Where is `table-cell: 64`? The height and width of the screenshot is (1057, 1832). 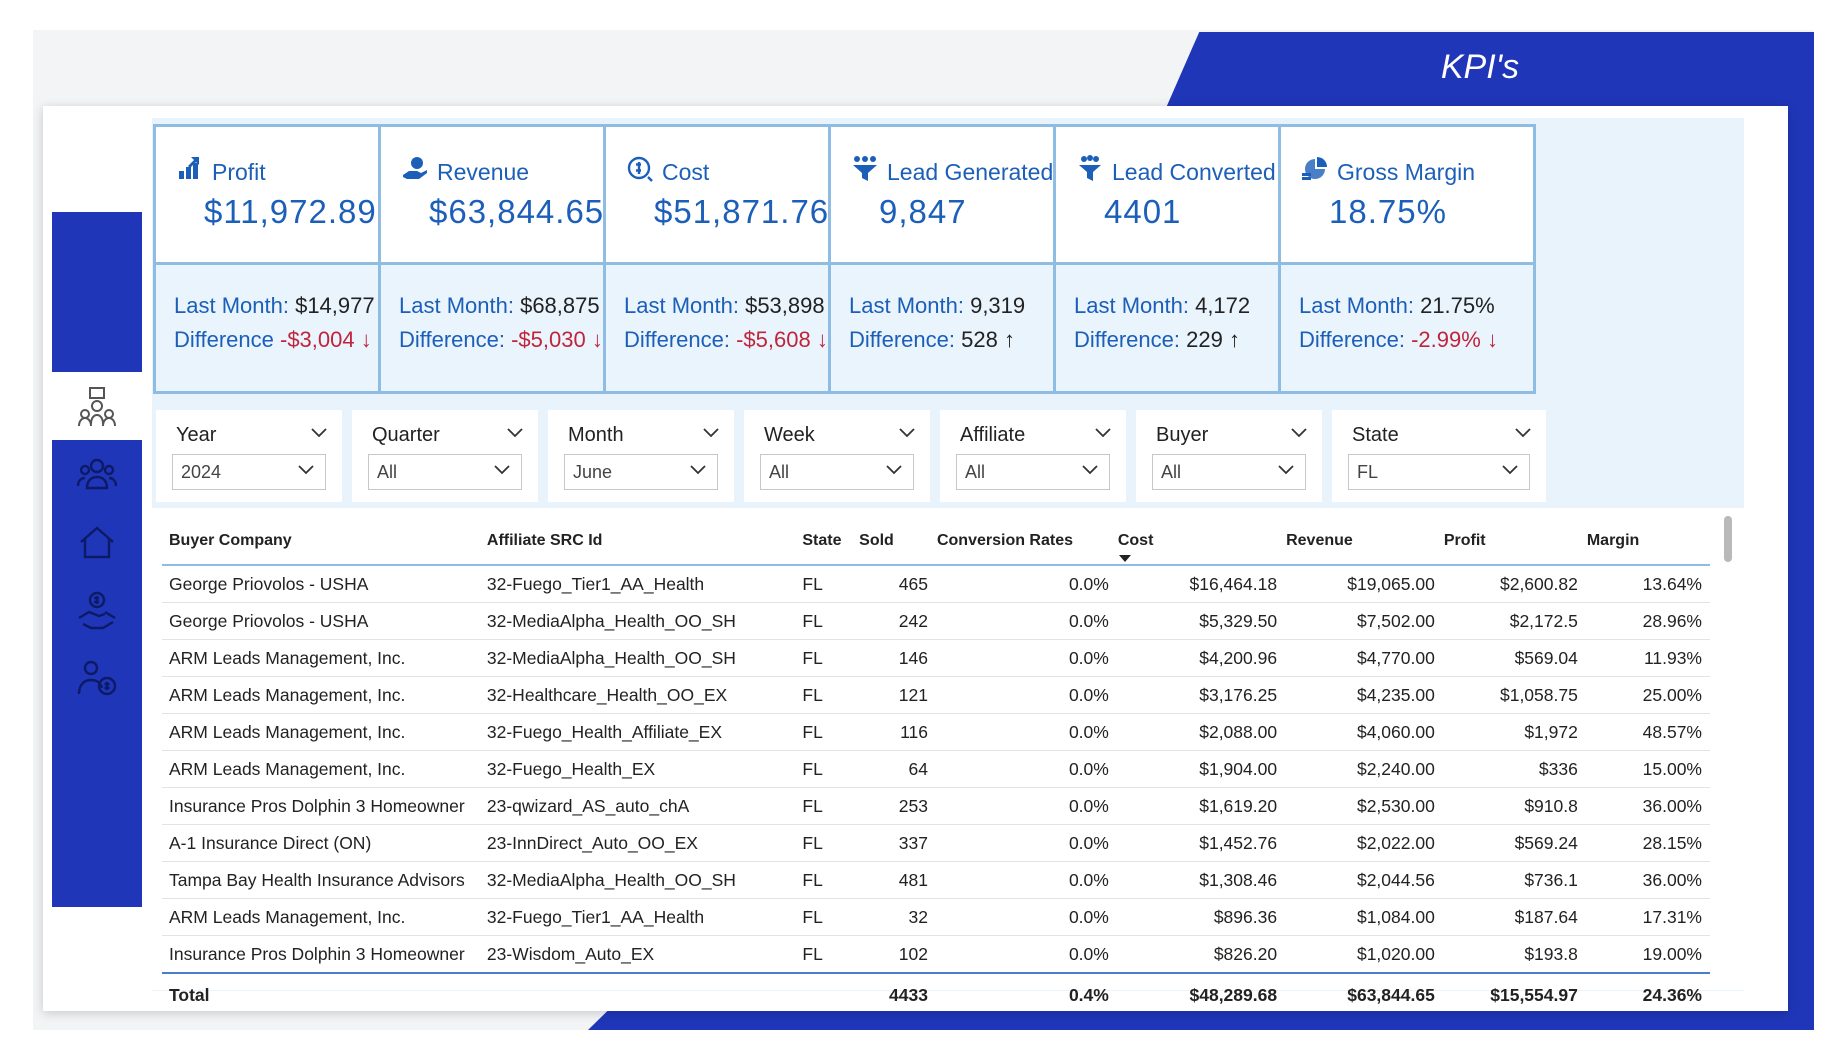
table-cell: 64 is located at coordinates (897, 769).